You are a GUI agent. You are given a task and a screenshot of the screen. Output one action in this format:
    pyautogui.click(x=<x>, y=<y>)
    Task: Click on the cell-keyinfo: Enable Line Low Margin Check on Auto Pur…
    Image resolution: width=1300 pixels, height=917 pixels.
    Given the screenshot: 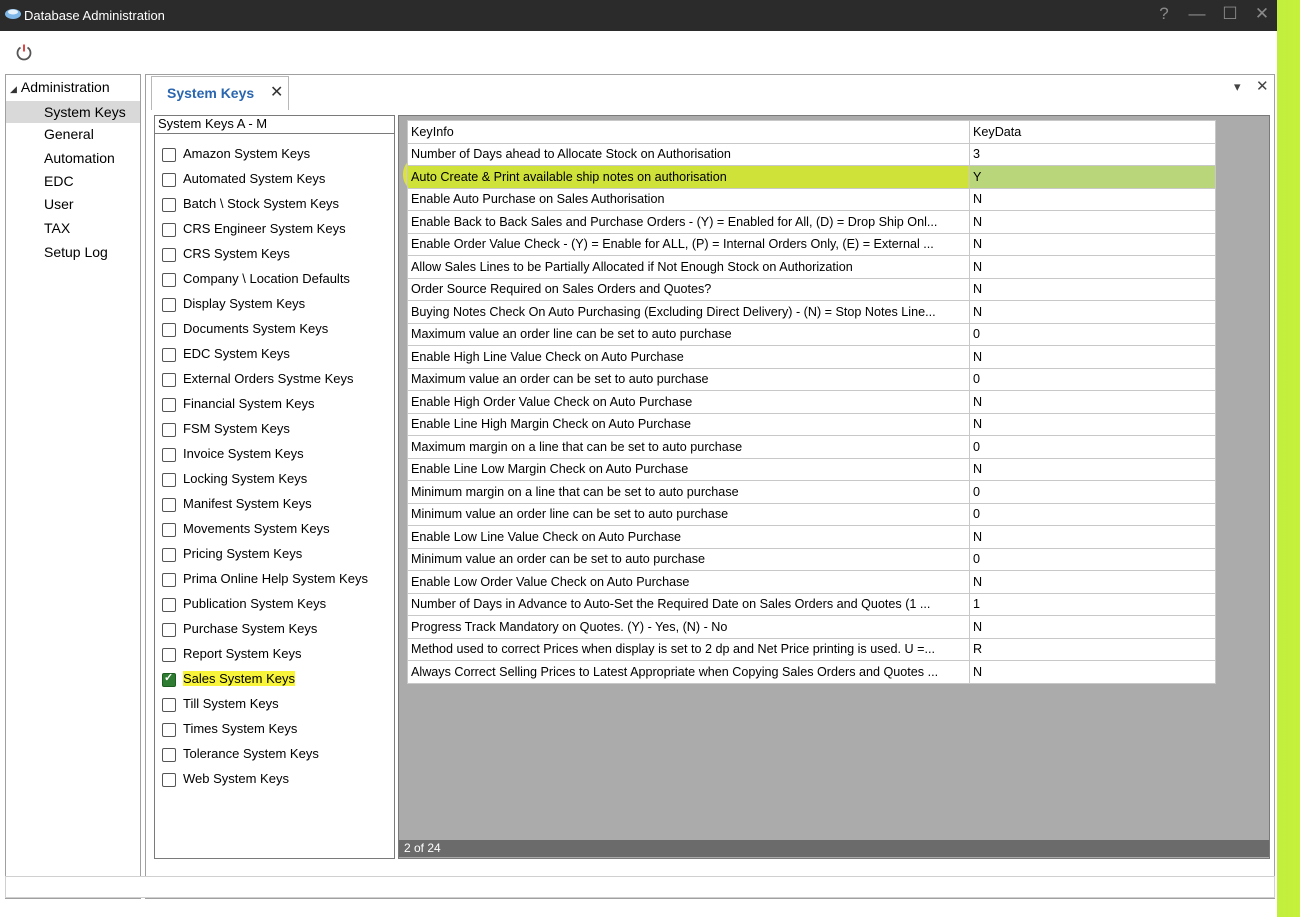 What is the action you would take?
    pyautogui.click(x=688, y=469)
    